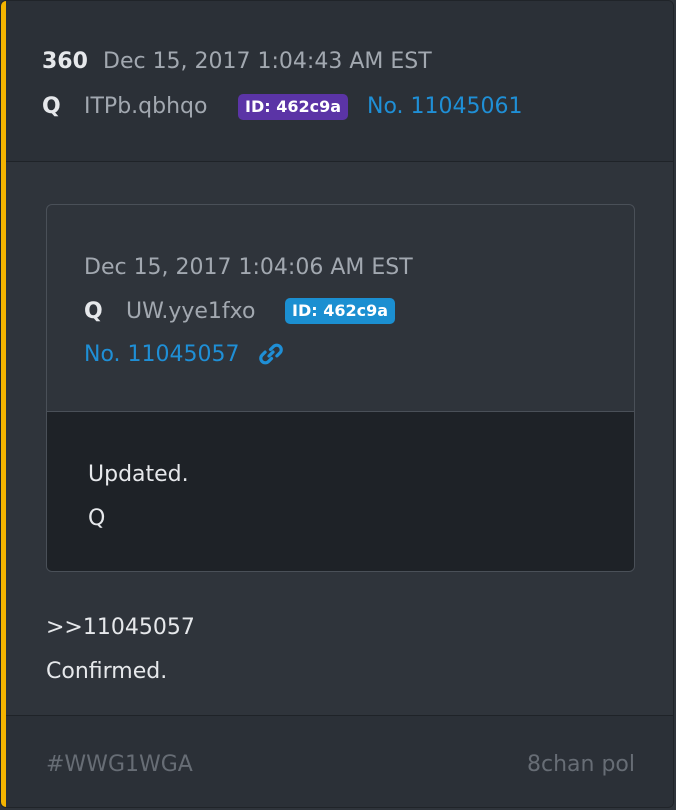 The height and width of the screenshot is (810, 676). What do you see at coordinates (97, 518) in the screenshot?
I see `quoted-body-line: Q` at bounding box center [97, 518].